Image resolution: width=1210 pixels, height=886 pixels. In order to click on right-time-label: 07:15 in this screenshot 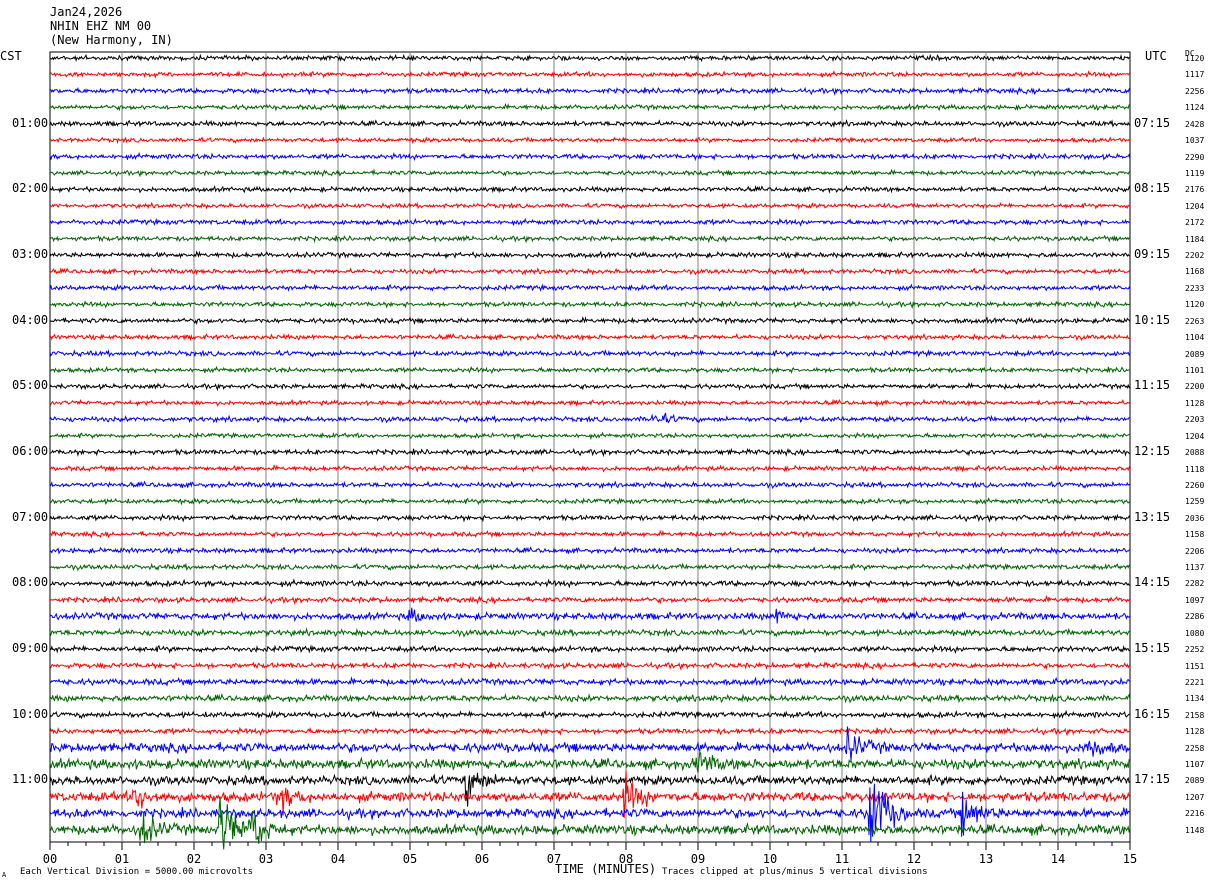, I will do `click(1152, 122)`.